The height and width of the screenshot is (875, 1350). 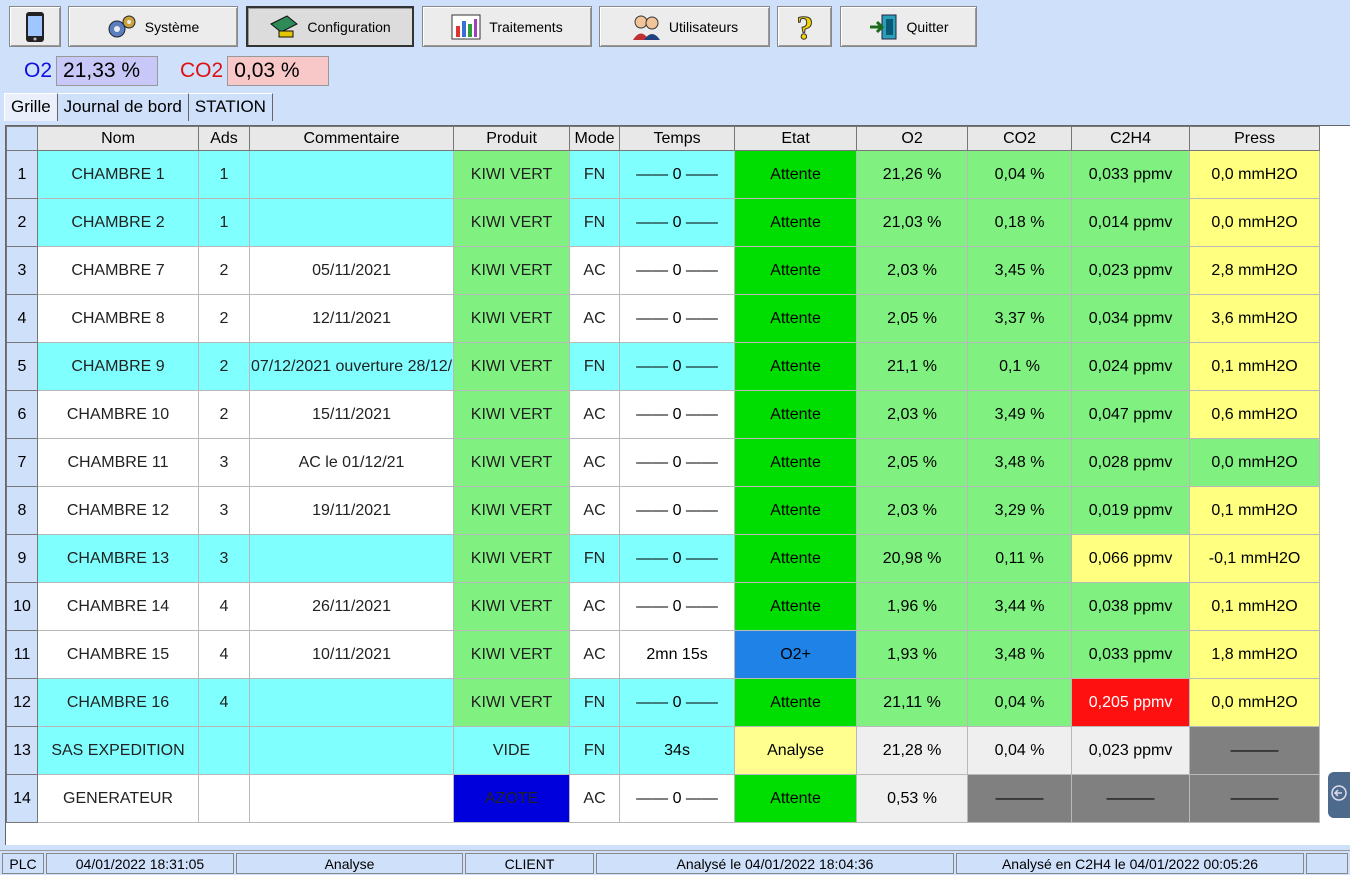 What do you see at coordinates (796, 750) in the screenshot?
I see `cell-etat: Analyse` at bounding box center [796, 750].